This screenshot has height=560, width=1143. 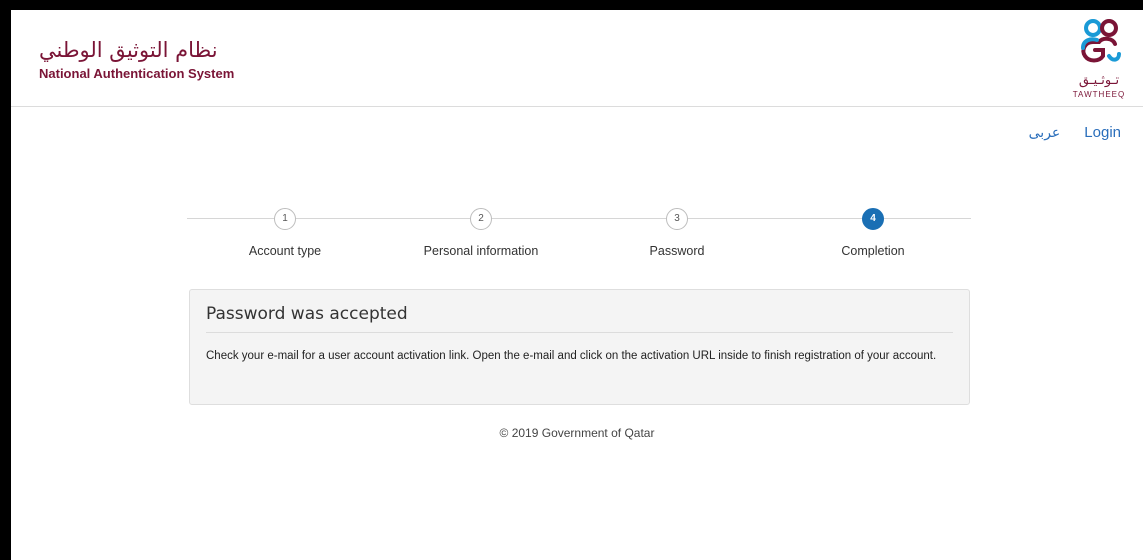 What do you see at coordinates (285, 219) in the screenshot?
I see `step-number: 1` at bounding box center [285, 219].